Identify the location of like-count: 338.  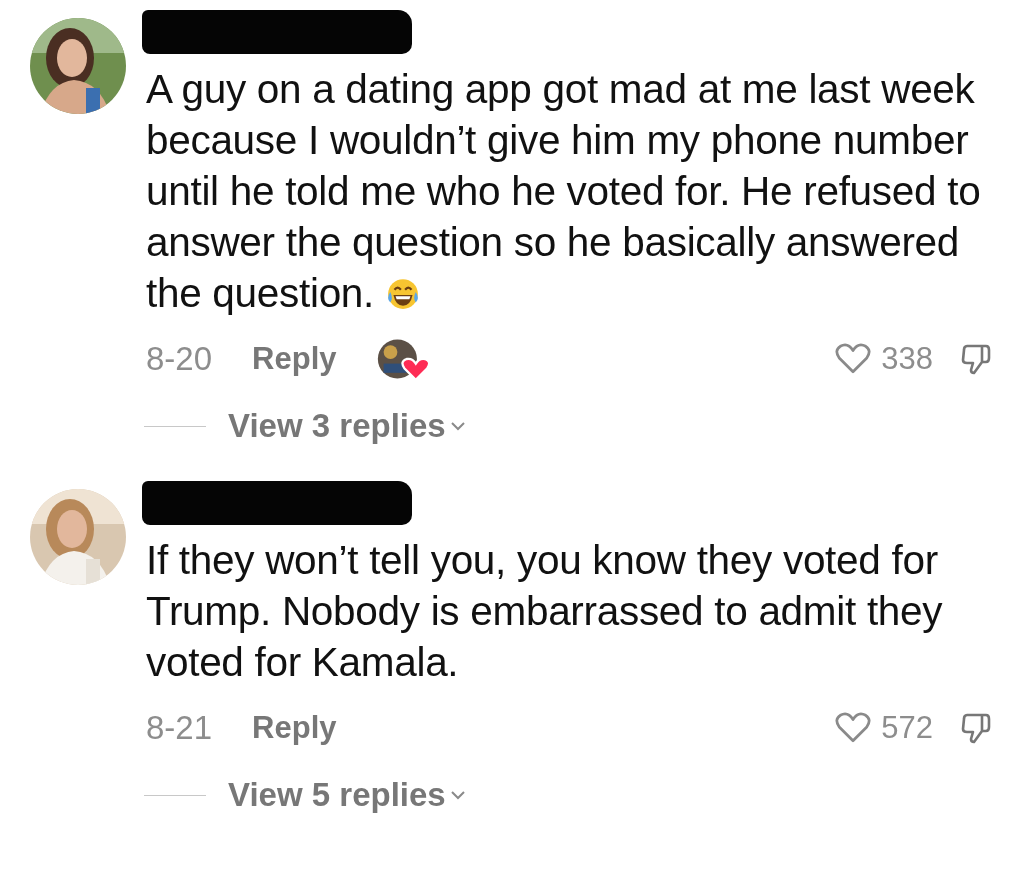
(907, 359).